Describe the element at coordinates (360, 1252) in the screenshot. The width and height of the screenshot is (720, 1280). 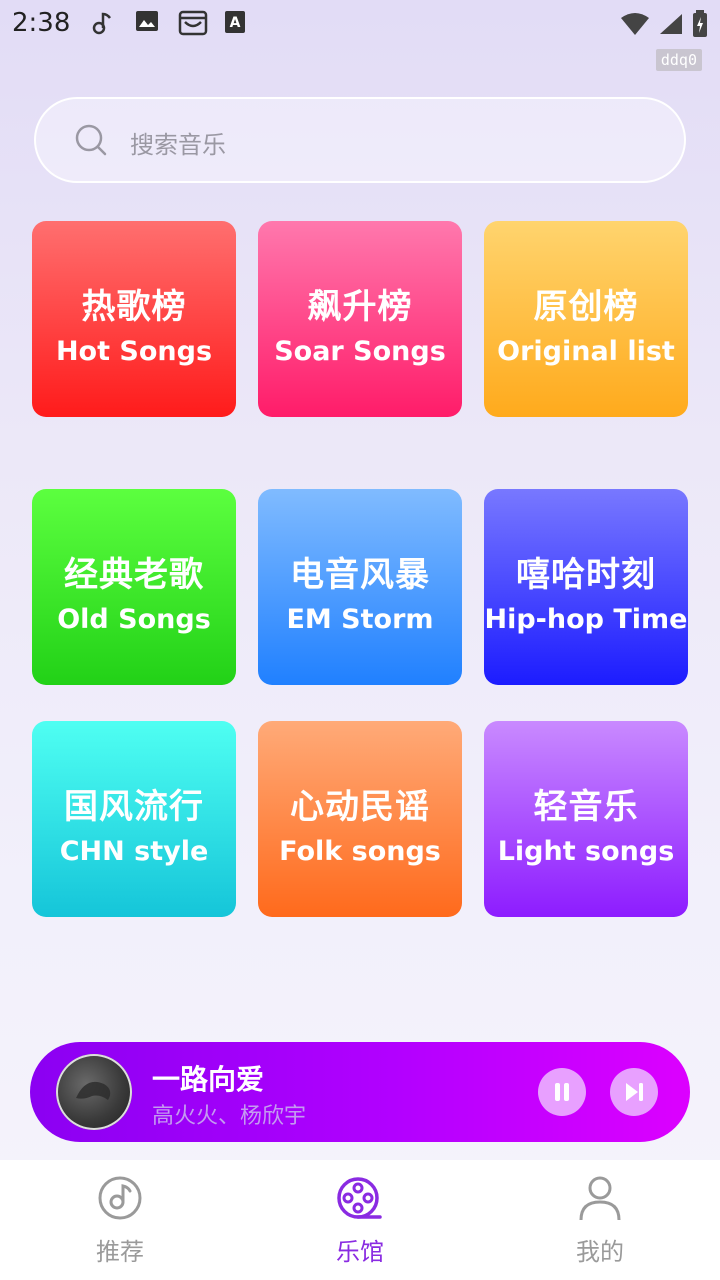
I see `nav-label: 乐馆` at that location.